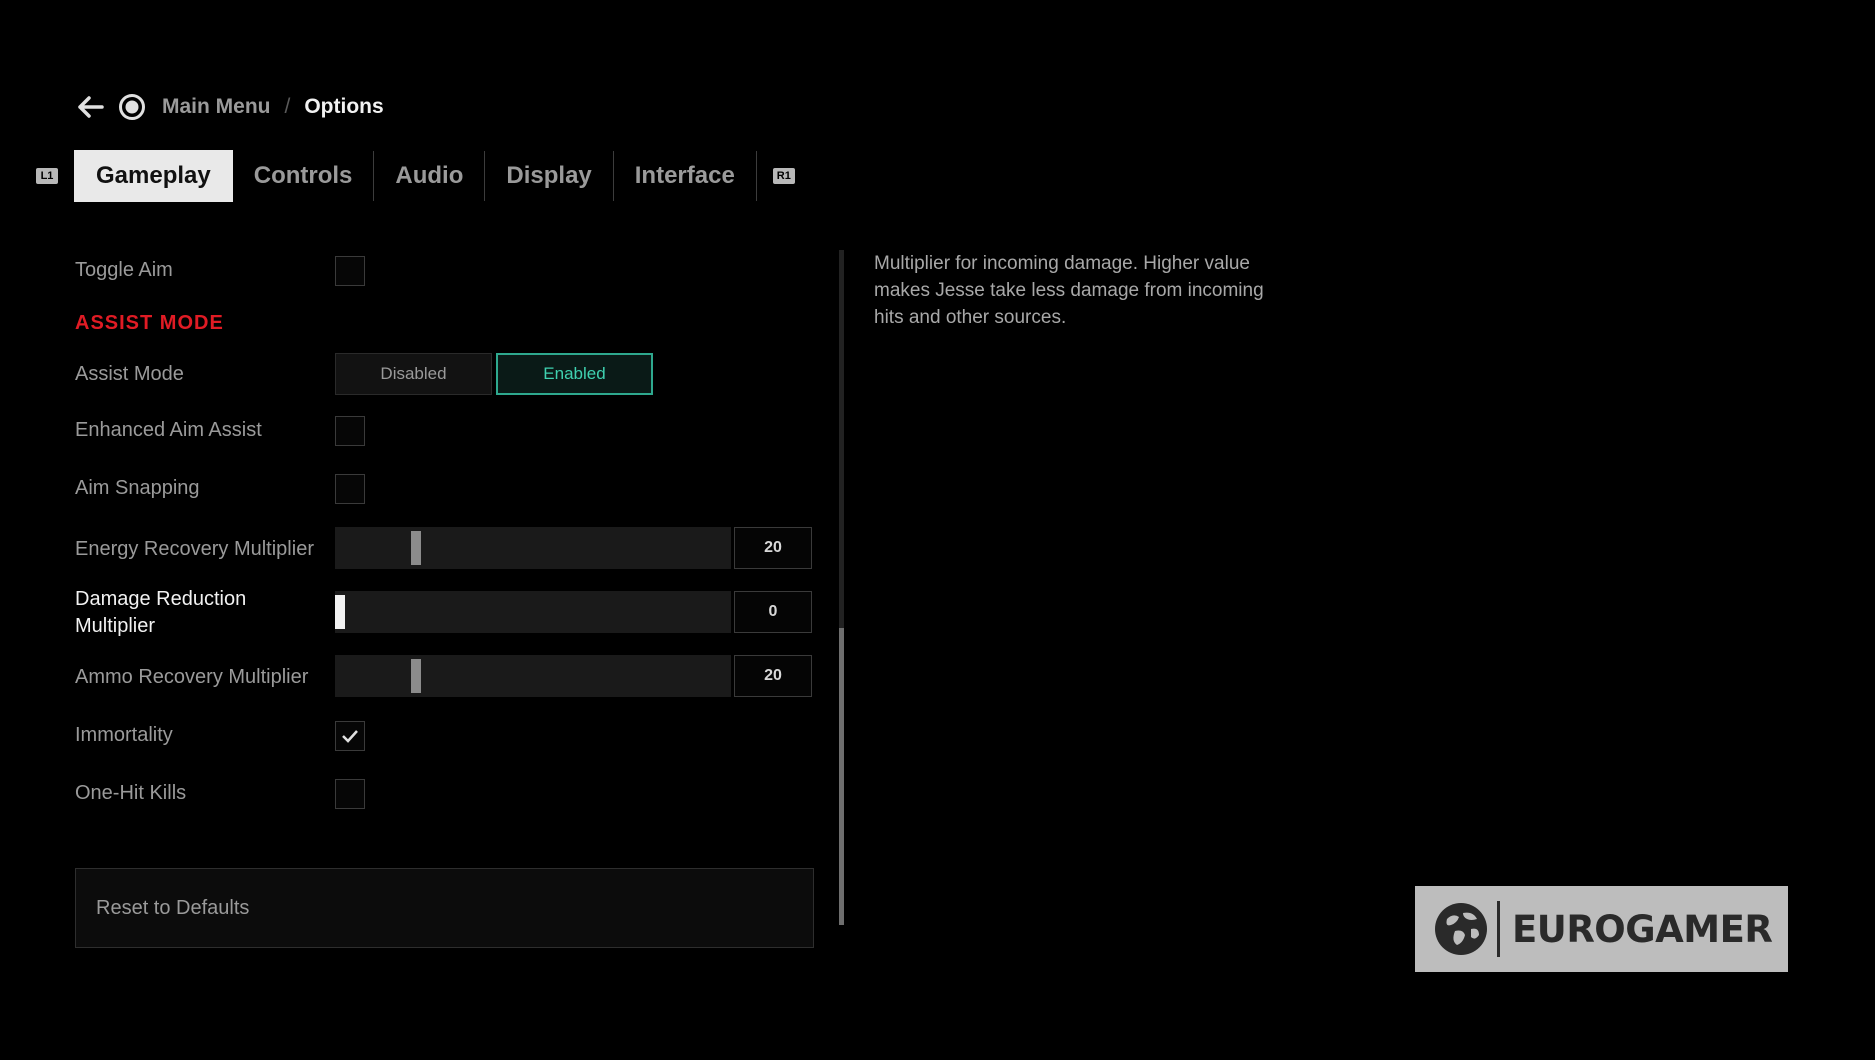 This screenshot has height=1060, width=1875. I want to click on watermark-divider, so click(1498, 929).